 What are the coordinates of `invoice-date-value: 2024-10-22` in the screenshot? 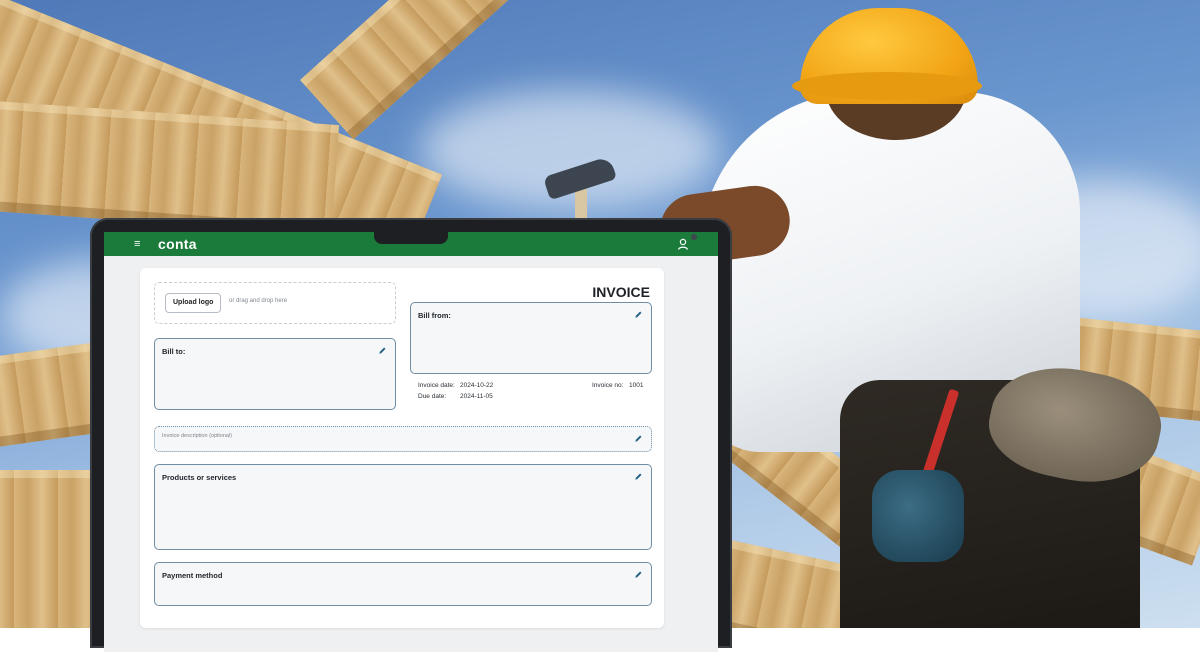 It's located at (477, 385).